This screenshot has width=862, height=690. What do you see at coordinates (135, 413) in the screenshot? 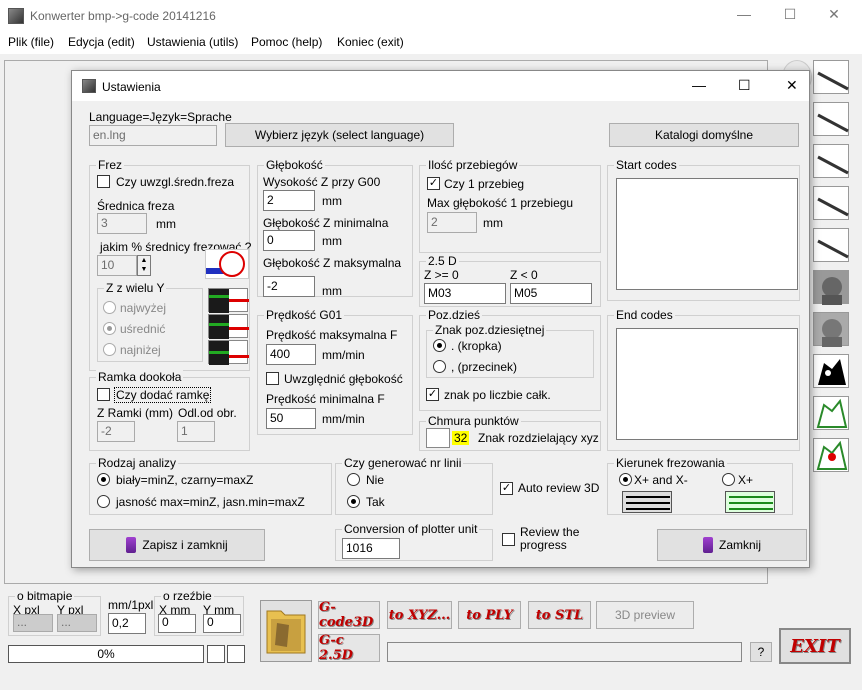
I see `frame-z-label: Z Ramki (mm)` at bounding box center [135, 413].